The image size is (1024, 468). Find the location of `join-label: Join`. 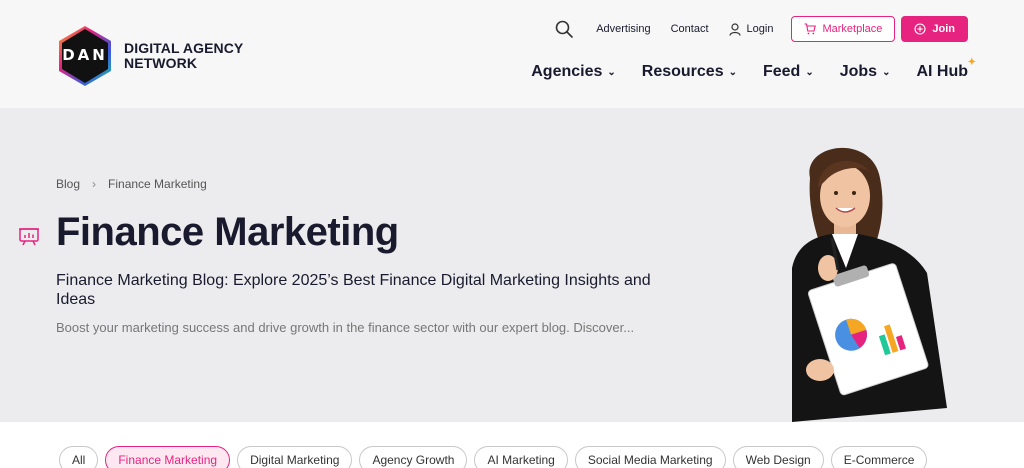

join-label: Join is located at coordinates (943, 29).